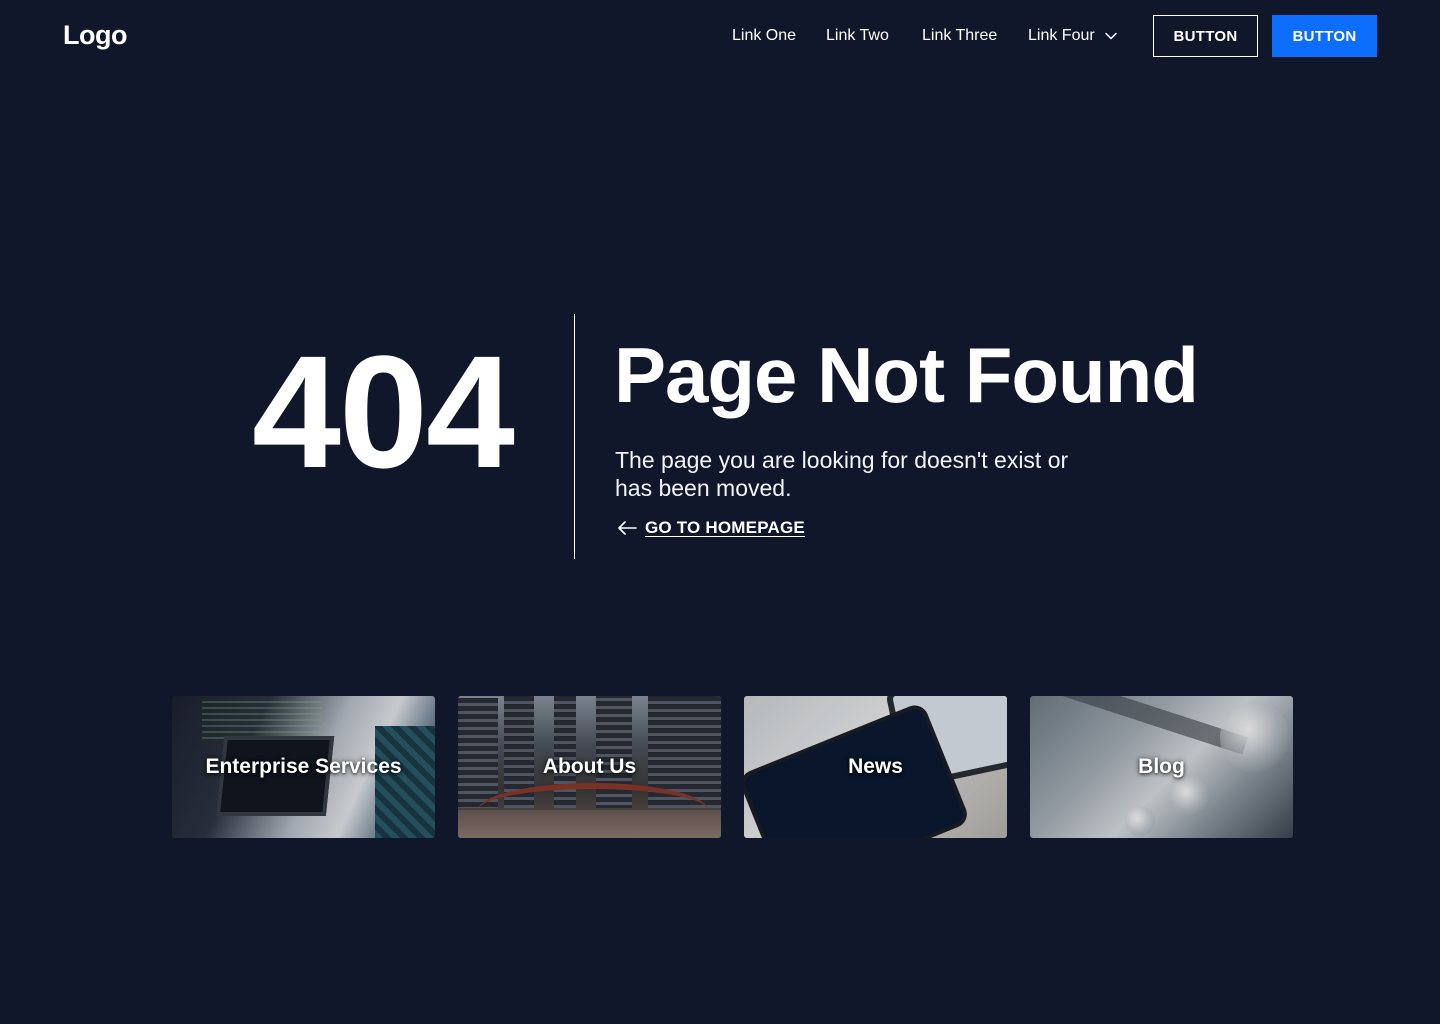  What do you see at coordinates (857, 36) in the screenshot?
I see `nav-link-two: Link Two` at bounding box center [857, 36].